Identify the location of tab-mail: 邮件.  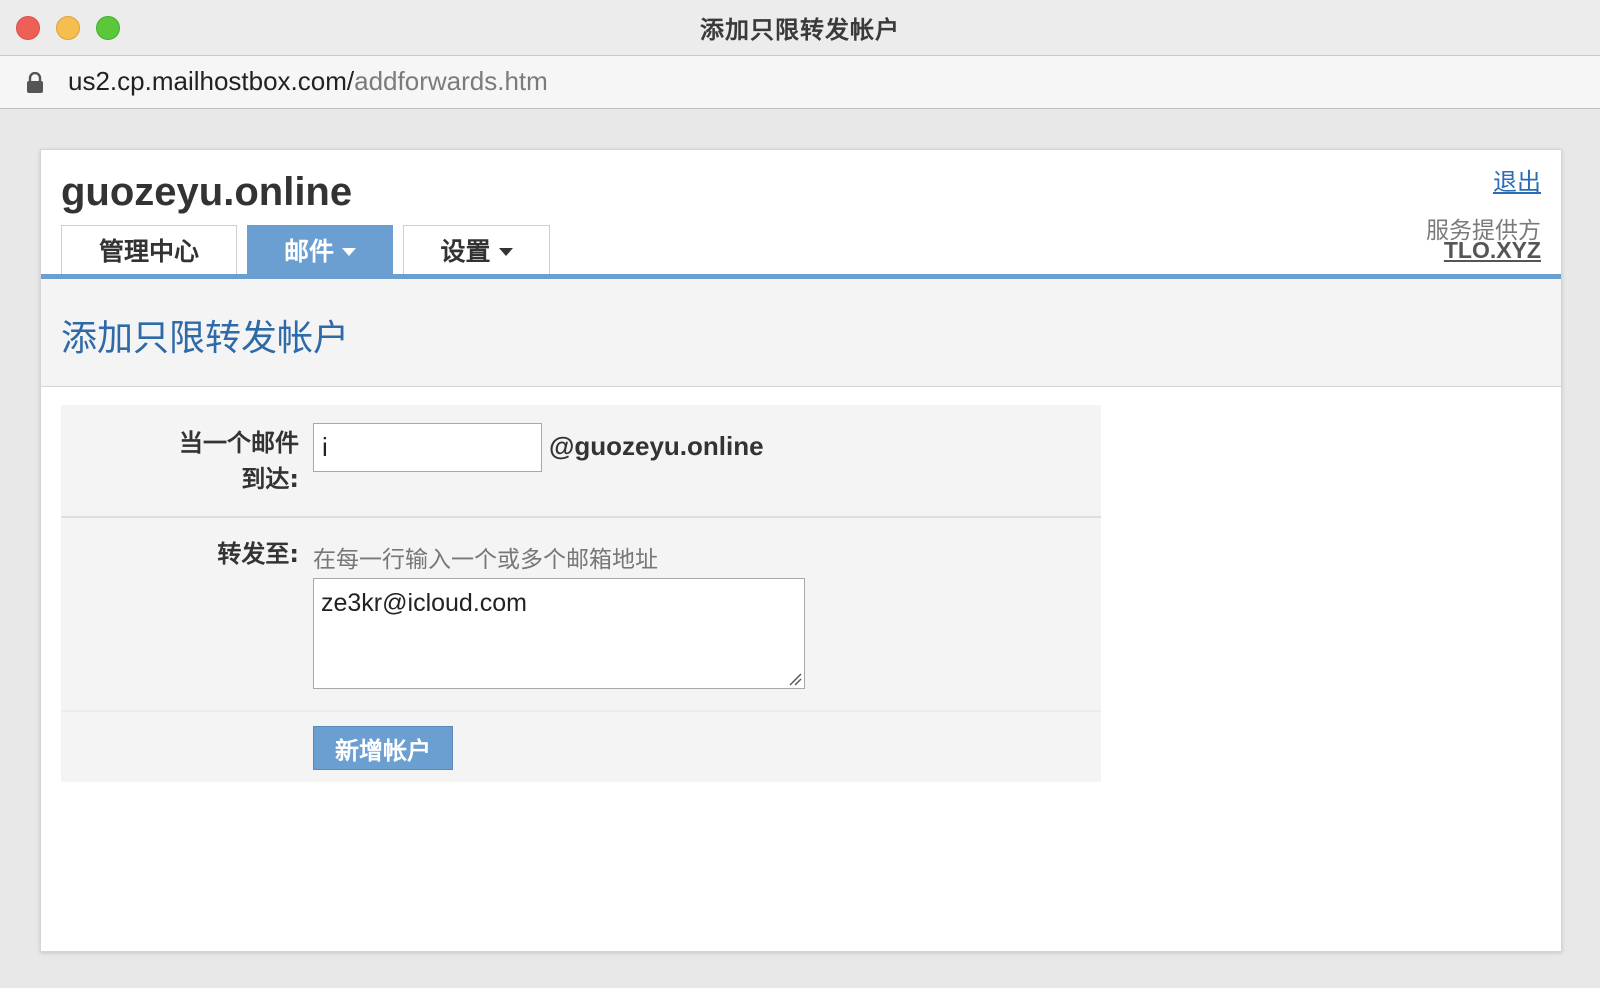
(320, 249).